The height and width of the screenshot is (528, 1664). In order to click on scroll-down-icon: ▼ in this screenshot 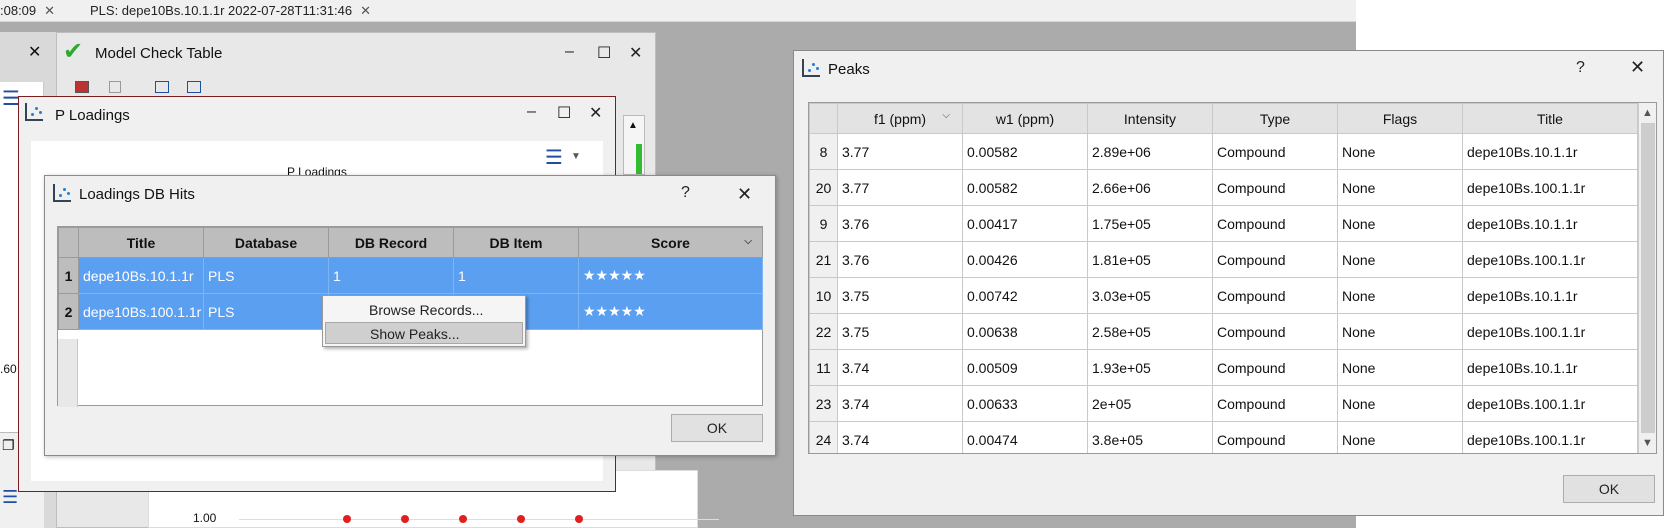, I will do `click(1647, 443)`.